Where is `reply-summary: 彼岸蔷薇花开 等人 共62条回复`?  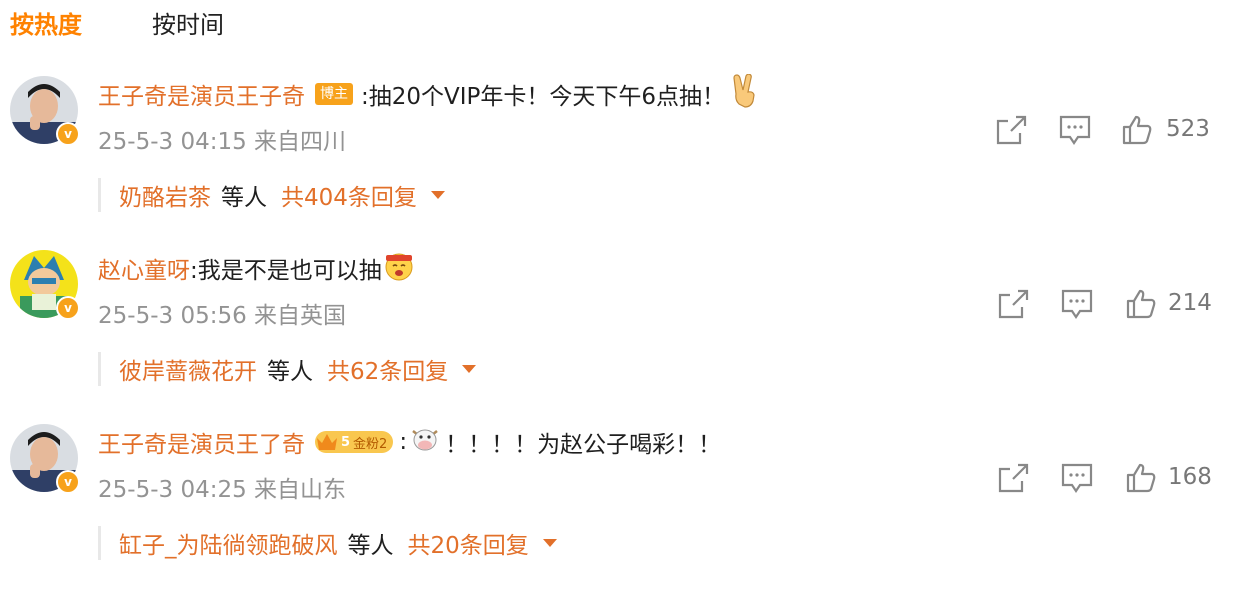
reply-summary: 彼岸蔷薇花开 等人 共62条回复 is located at coordinates (287, 369).